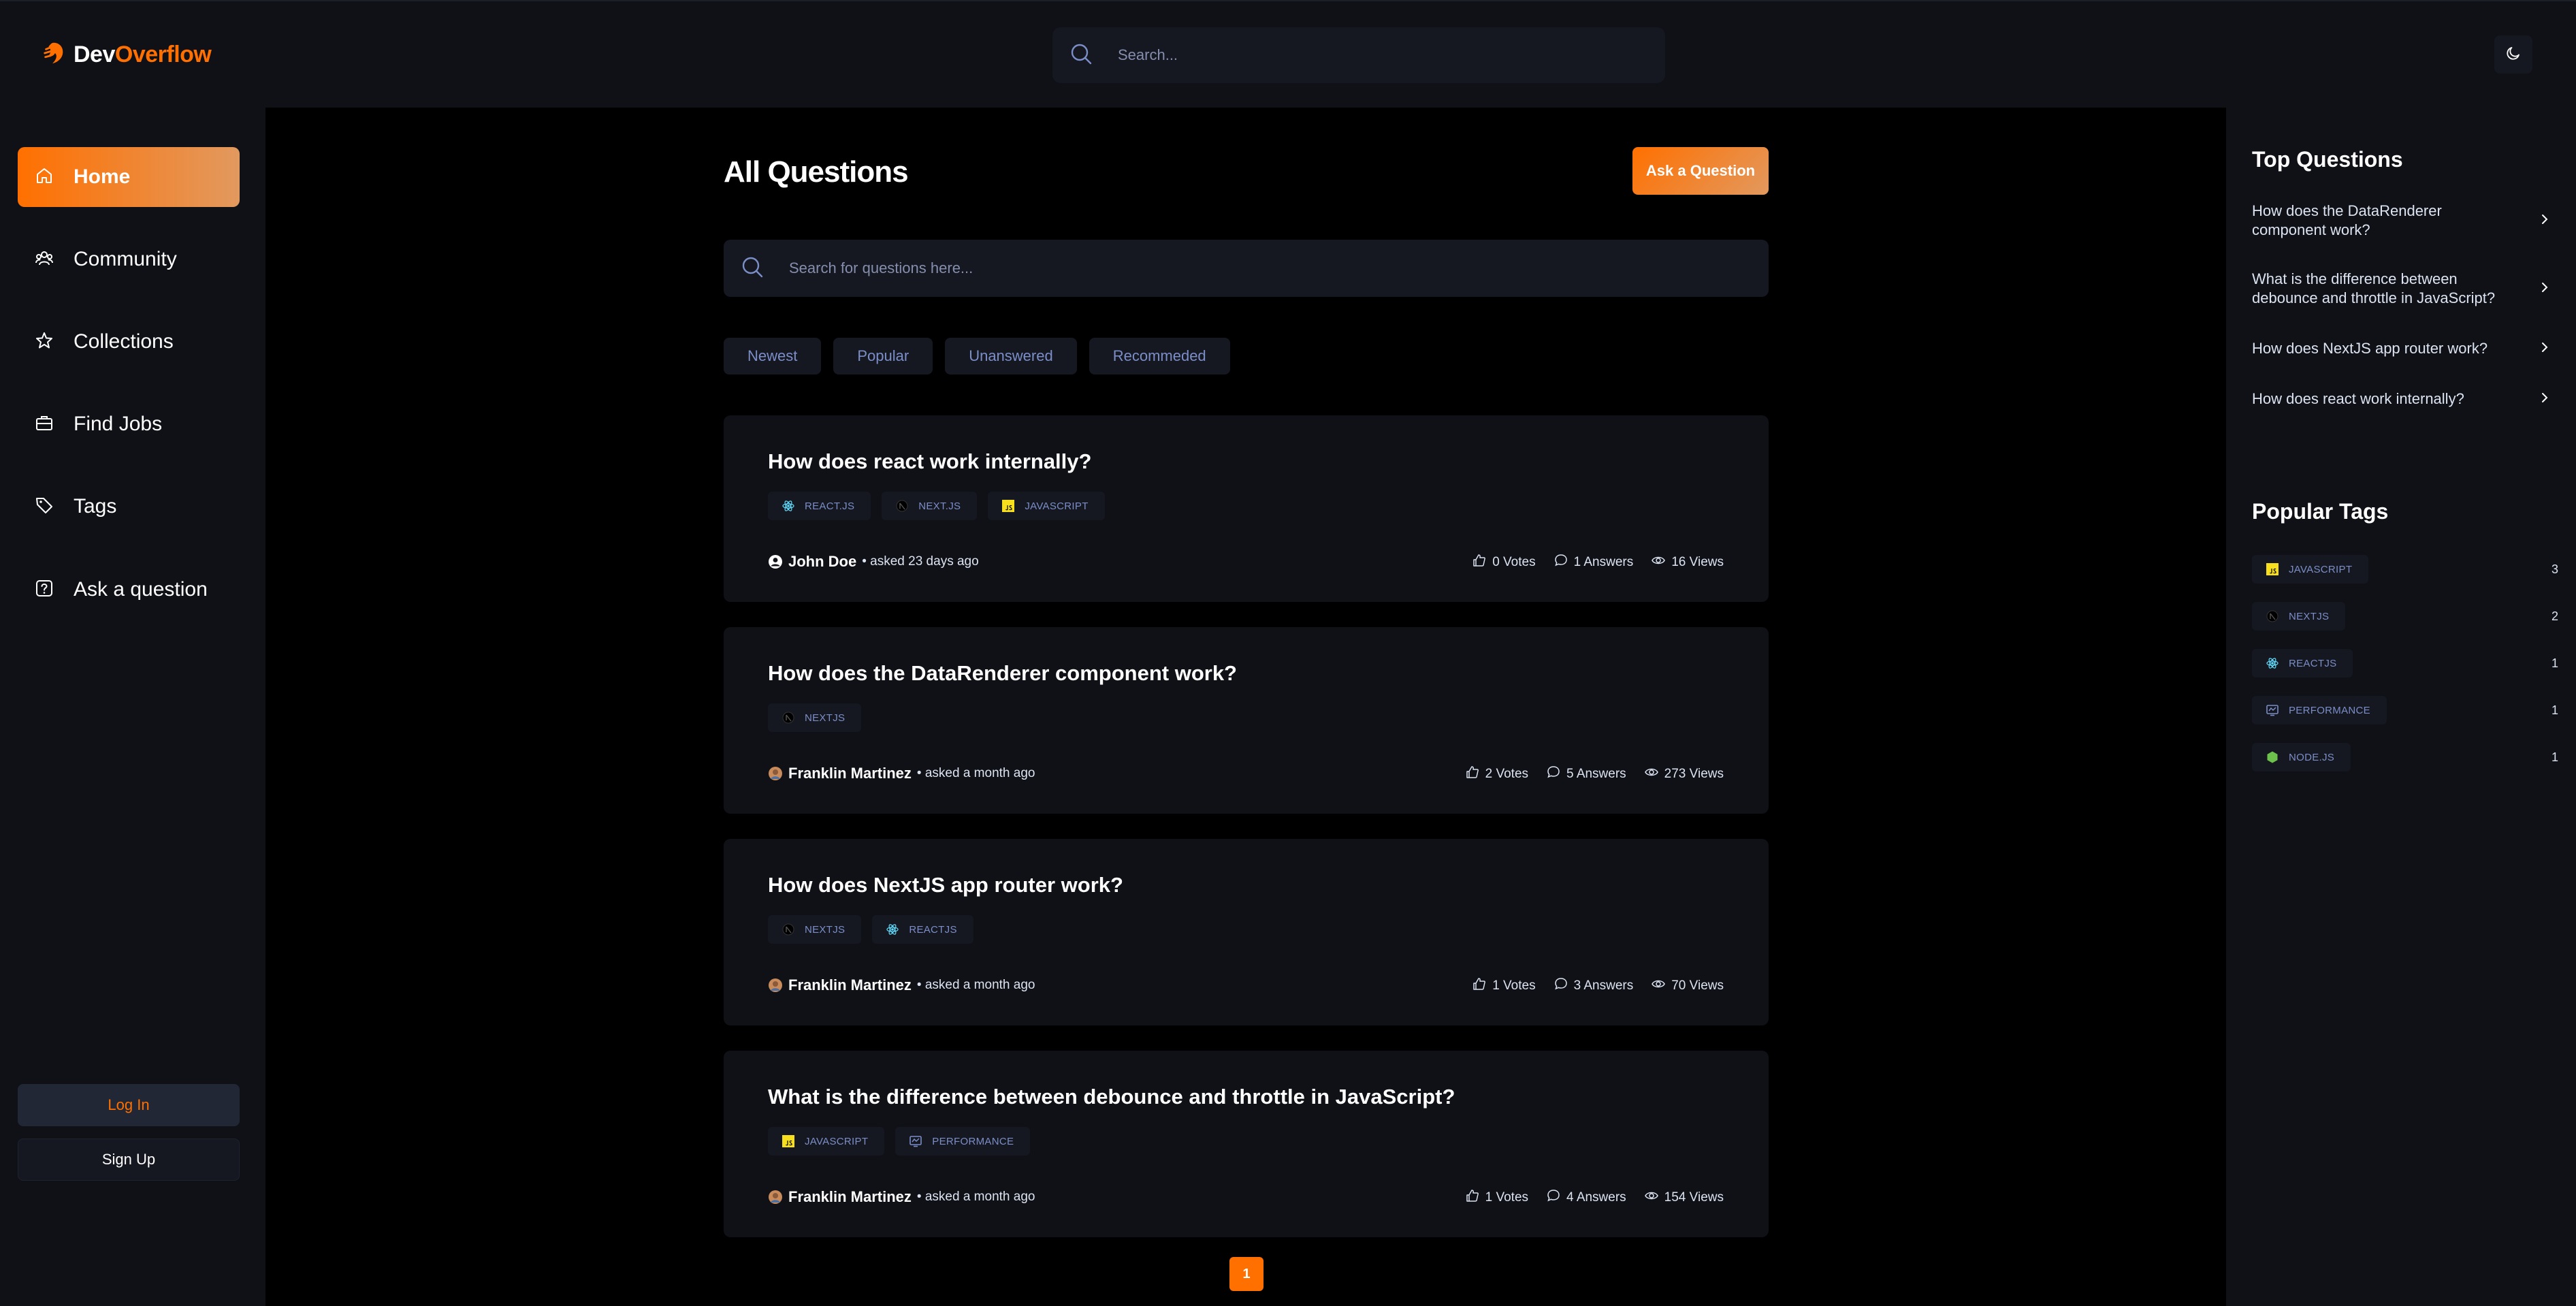 This screenshot has width=2576, height=1306. What do you see at coordinates (916, 1141) in the screenshot?
I see `performance-icon` at bounding box center [916, 1141].